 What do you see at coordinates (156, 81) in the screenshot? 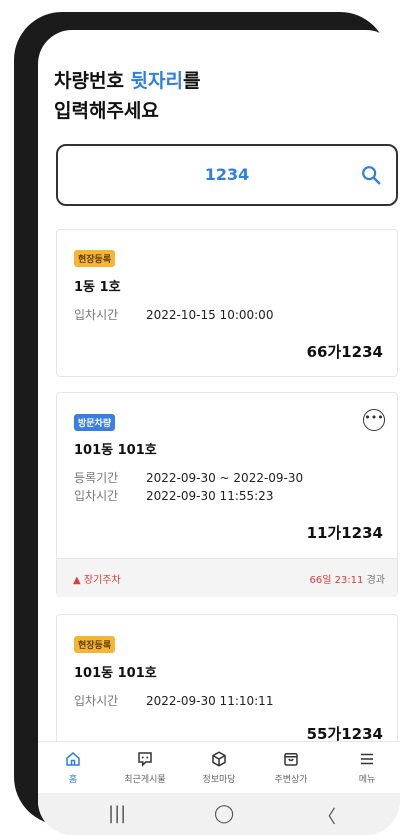
I see `title-highlight: 뒷자리` at bounding box center [156, 81].